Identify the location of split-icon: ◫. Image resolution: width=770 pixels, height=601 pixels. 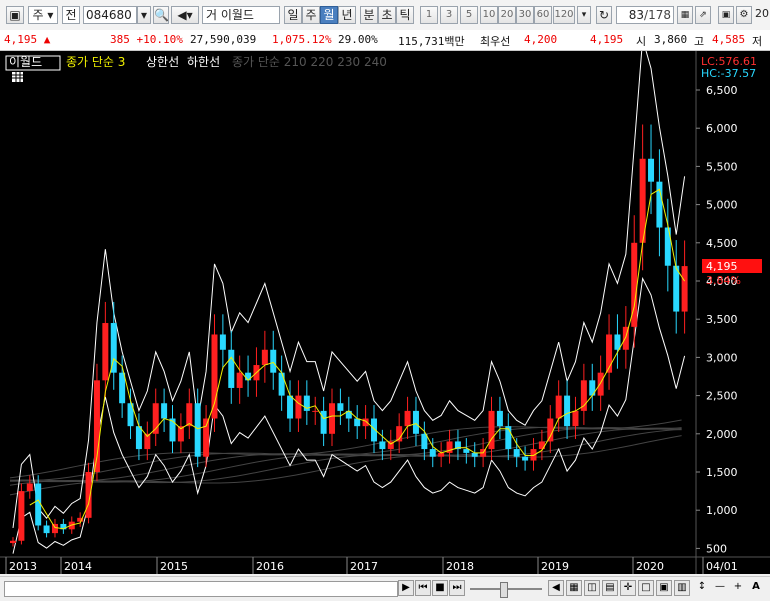
(592, 588).